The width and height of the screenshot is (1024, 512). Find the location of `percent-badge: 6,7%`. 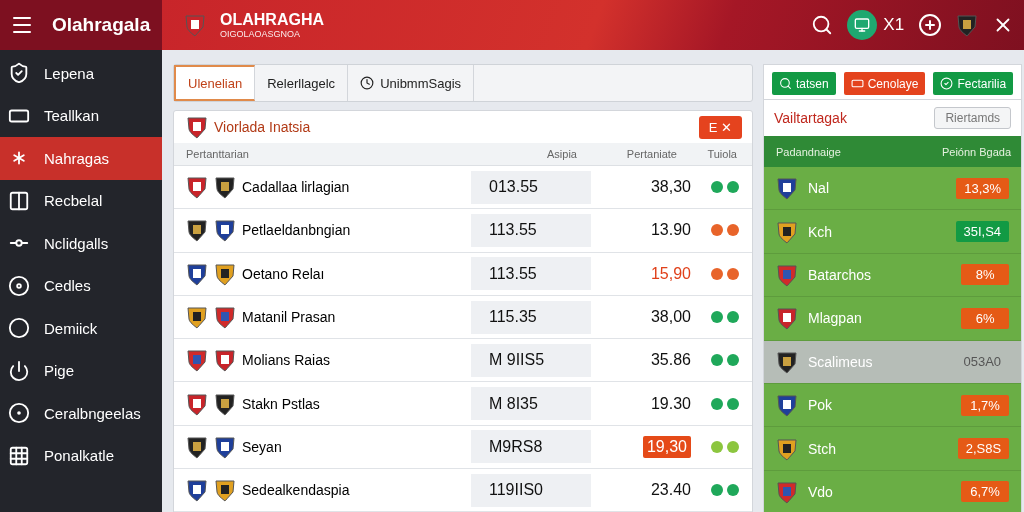

percent-badge: 6,7% is located at coordinates (985, 492).